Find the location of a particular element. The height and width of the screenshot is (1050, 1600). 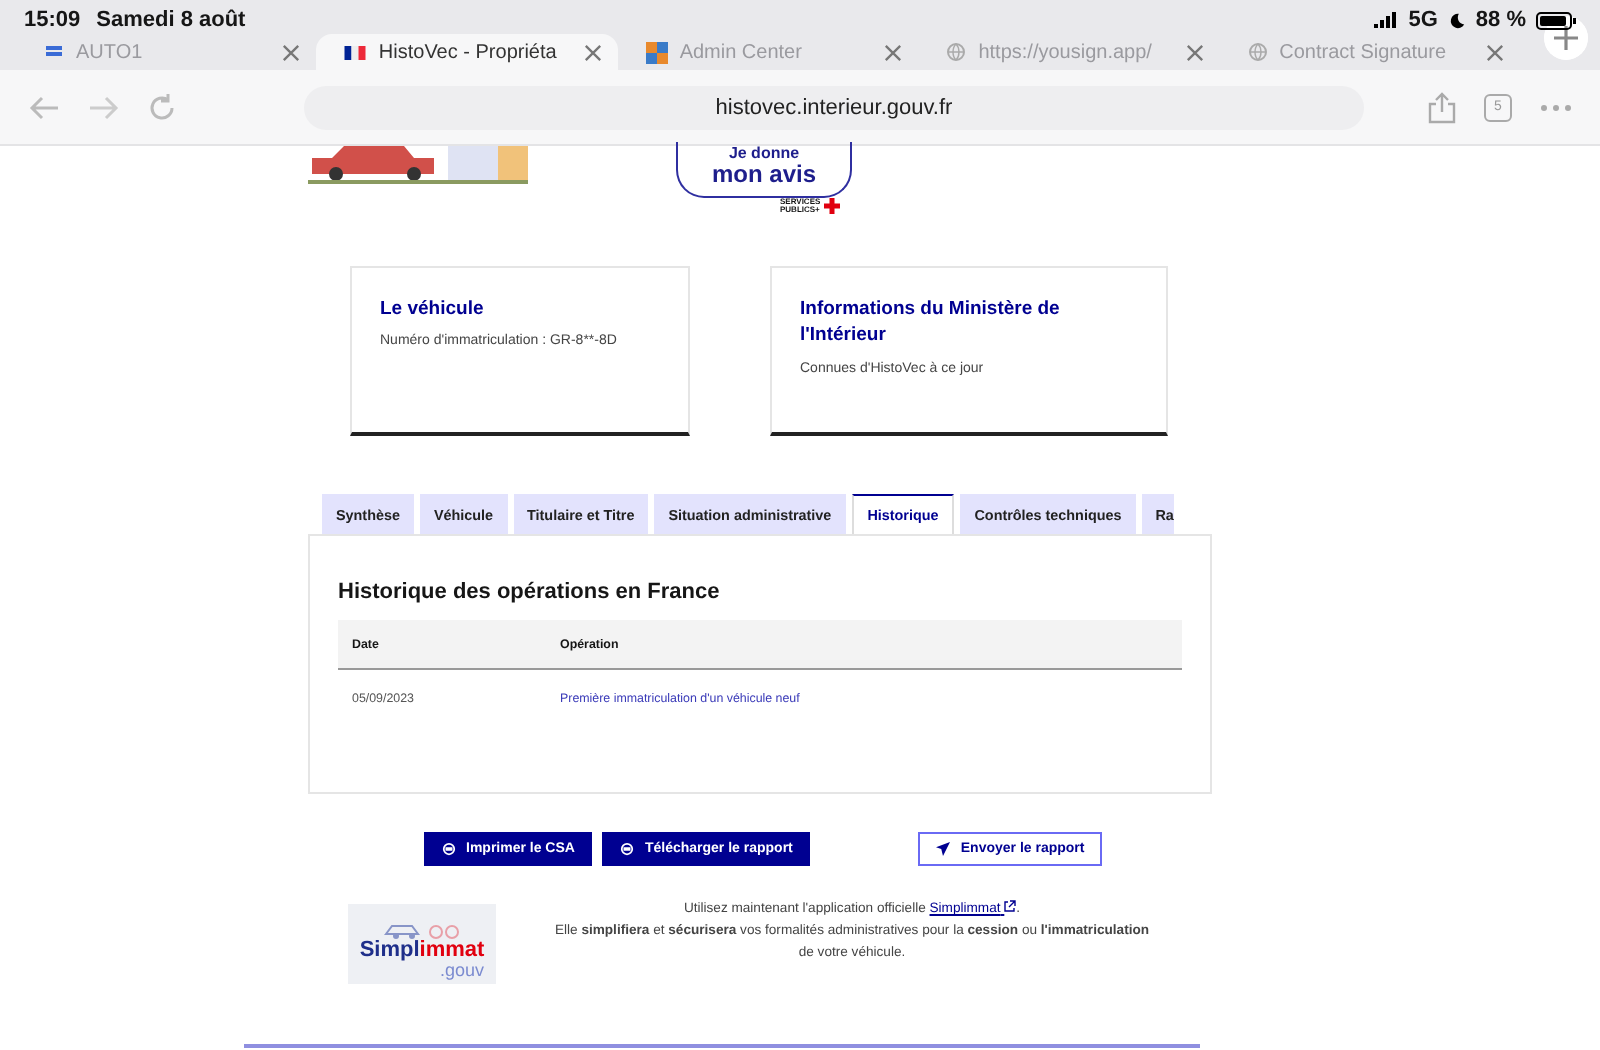

signal-icon is located at coordinates (1386, 20).